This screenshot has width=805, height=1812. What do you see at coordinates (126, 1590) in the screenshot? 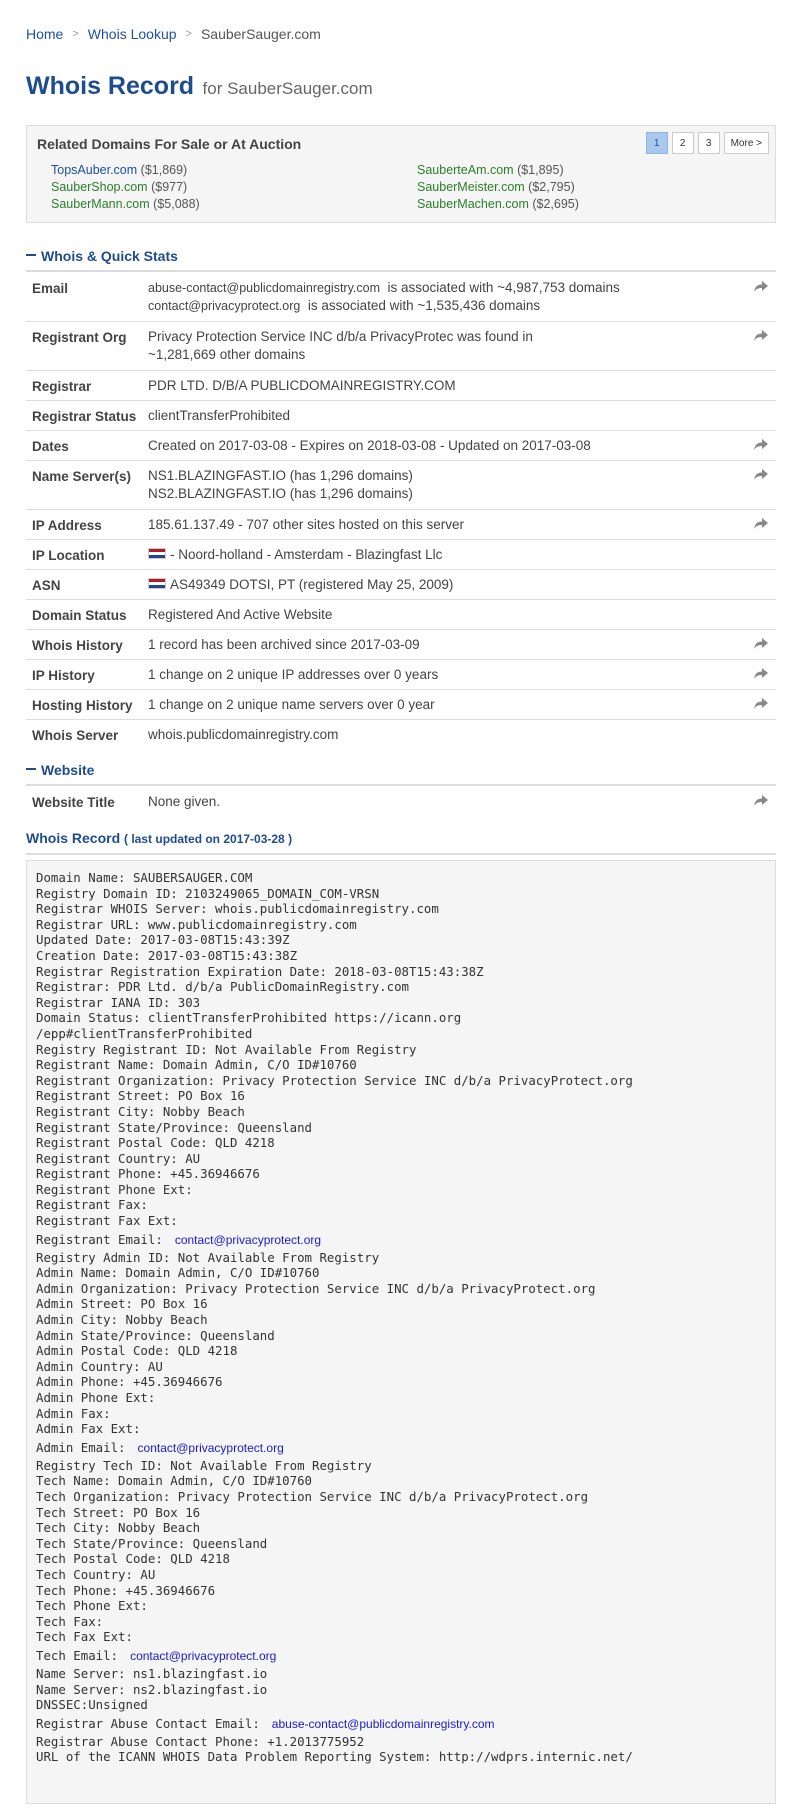
I see `whois-record-line: Tech Phone: +45.36946676` at bounding box center [126, 1590].